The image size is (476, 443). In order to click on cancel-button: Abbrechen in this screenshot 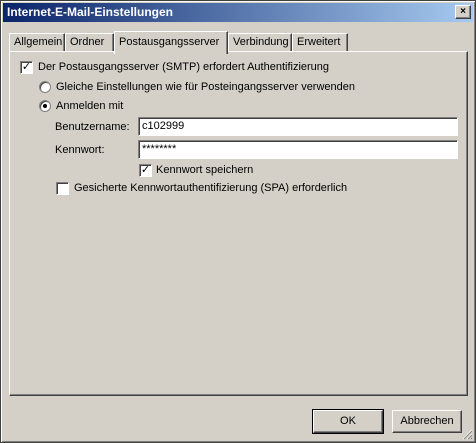, I will do `click(427, 421)`.